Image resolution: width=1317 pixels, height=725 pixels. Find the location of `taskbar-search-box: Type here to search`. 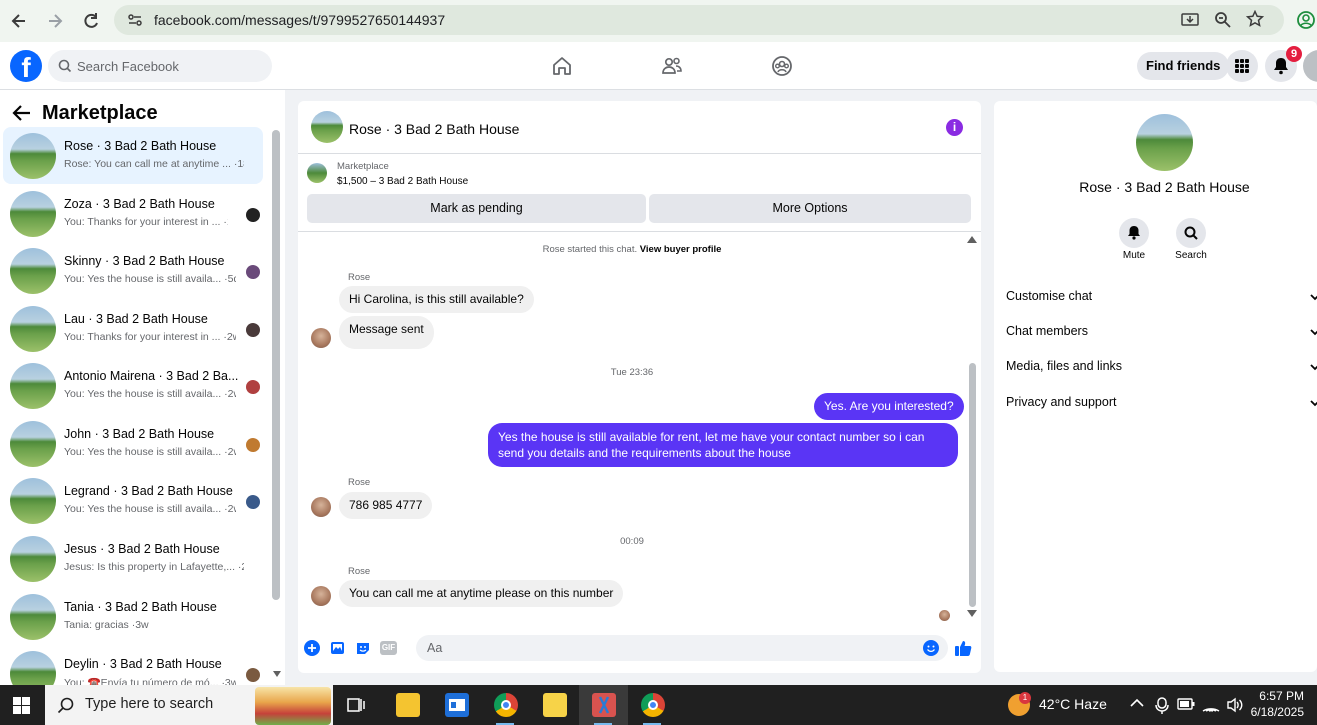

taskbar-search-box: Type here to search is located at coordinates (189, 705).